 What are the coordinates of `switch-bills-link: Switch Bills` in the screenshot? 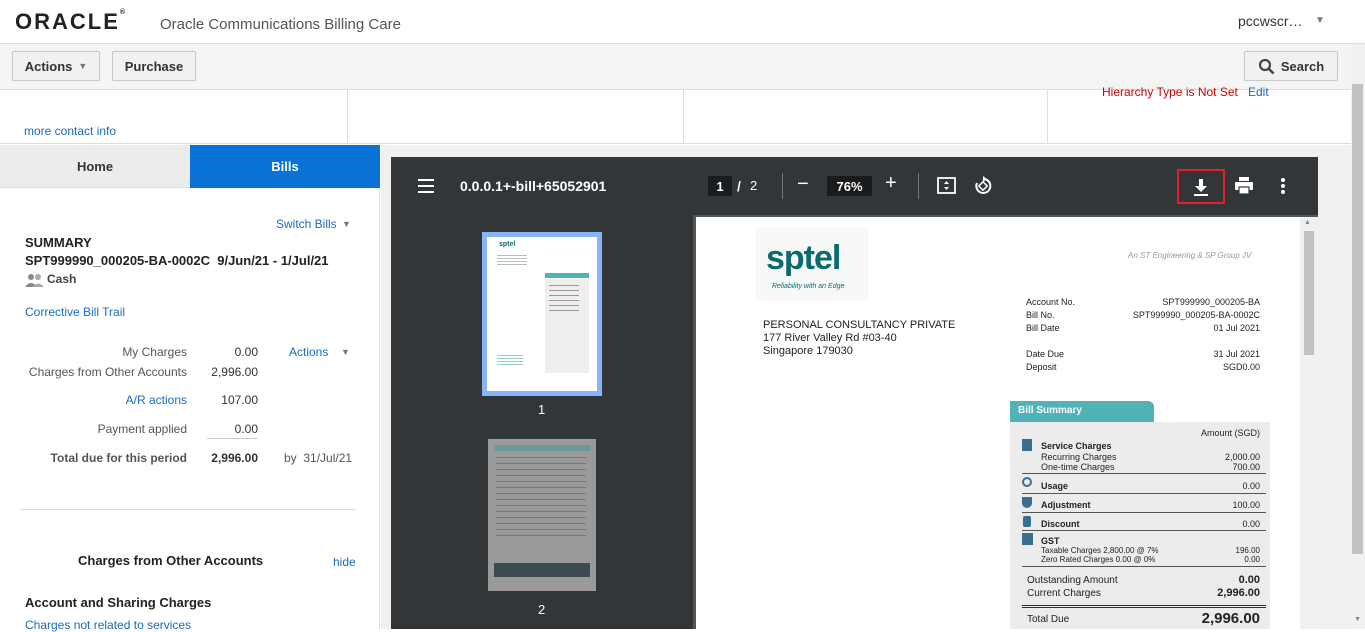 It's located at (306, 224).